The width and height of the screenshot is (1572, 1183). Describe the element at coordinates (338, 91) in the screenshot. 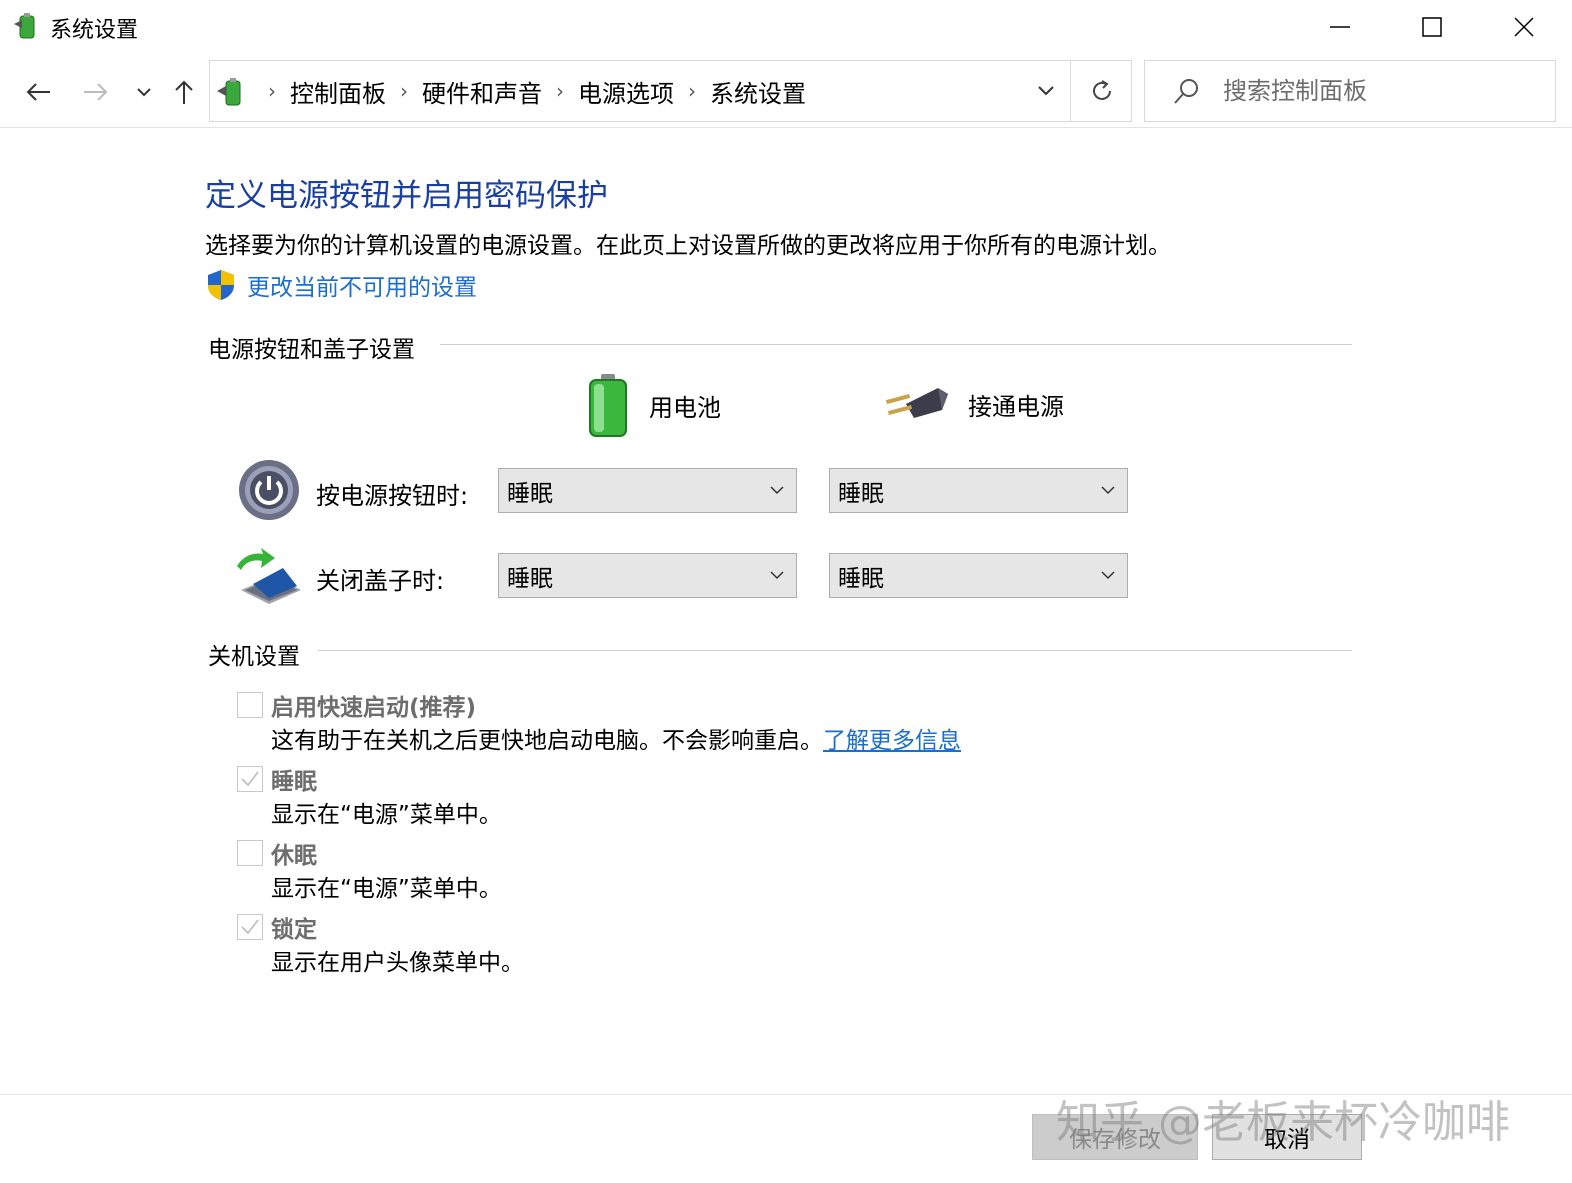

I see `breadcrumb-control-panel: 控制面板` at that location.